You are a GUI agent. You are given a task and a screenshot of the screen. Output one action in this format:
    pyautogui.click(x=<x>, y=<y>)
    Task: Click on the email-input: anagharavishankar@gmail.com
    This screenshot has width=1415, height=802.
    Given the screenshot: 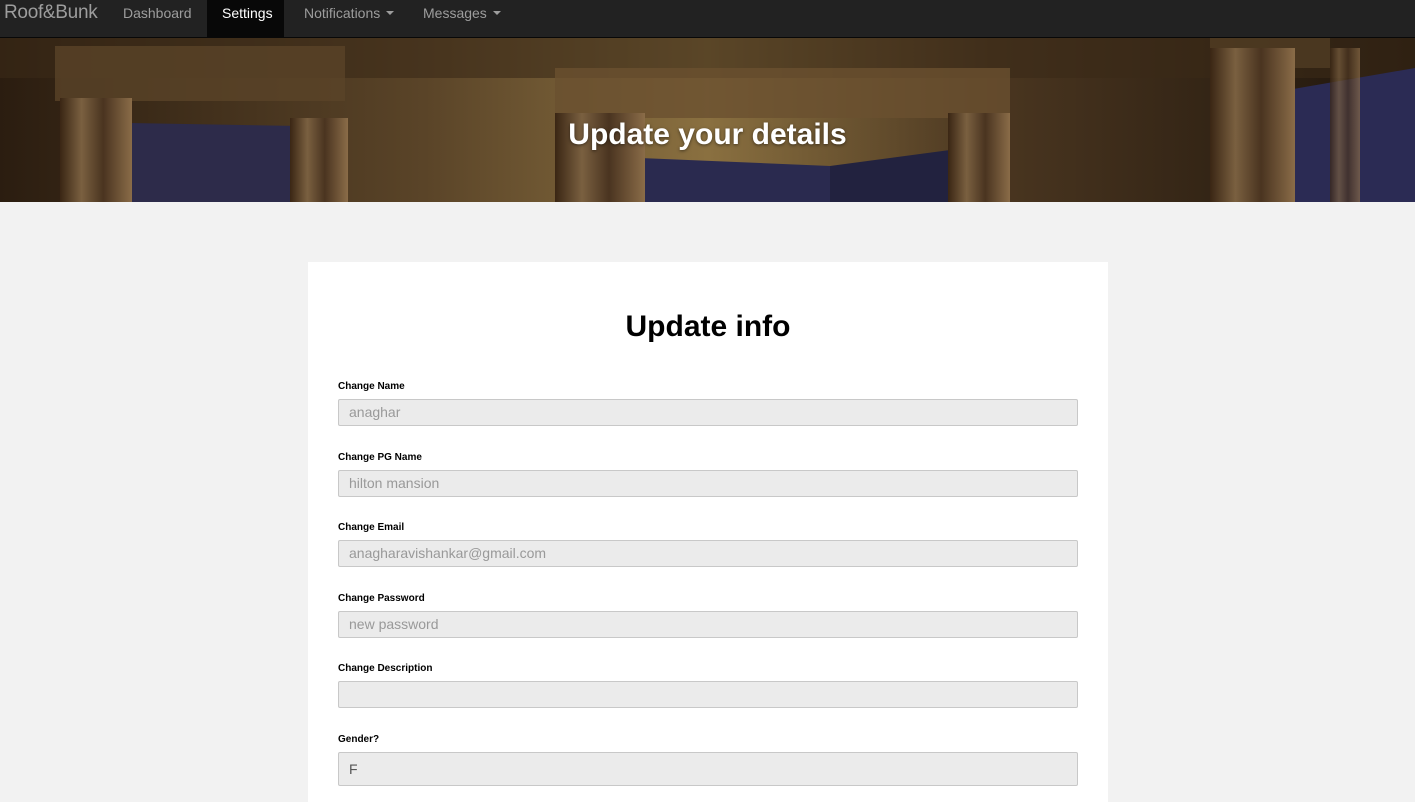 What is the action you would take?
    pyautogui.click(x=708, y=553)
    